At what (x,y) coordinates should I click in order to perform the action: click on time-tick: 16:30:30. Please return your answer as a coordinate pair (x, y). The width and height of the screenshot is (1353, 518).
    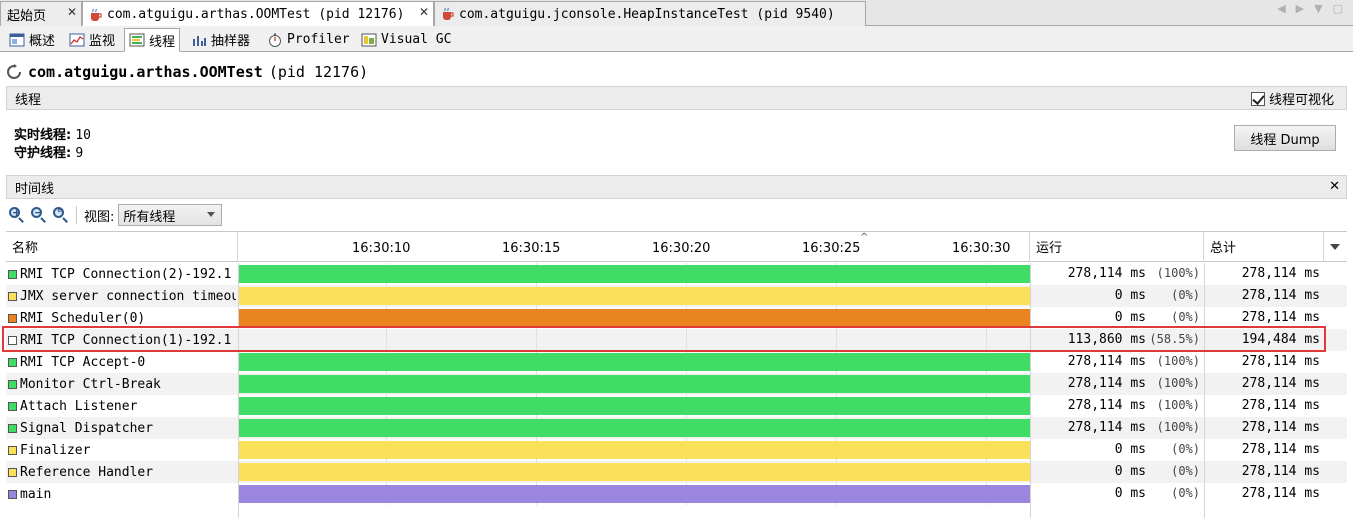
    Looking at the image, I should click on (981, 248).